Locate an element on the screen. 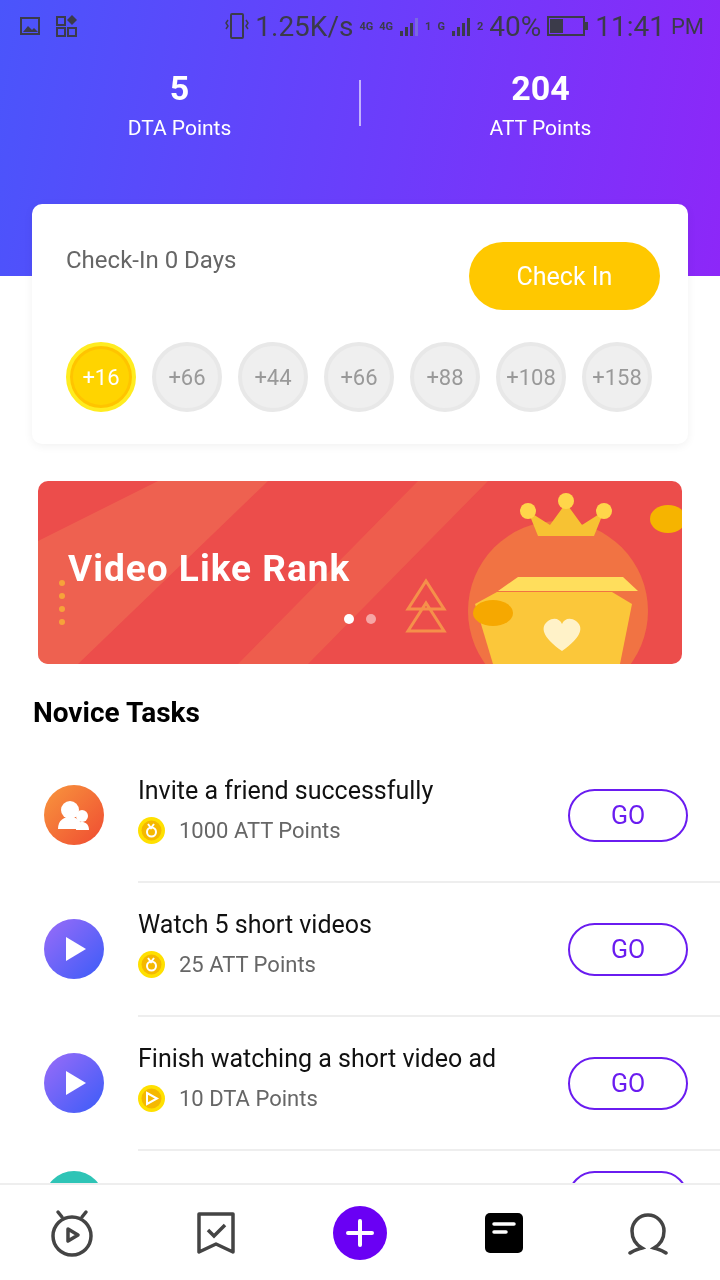 This screenshot has height=1280, width=720. sim-slot: 1 is located at coordinates (428, 26).